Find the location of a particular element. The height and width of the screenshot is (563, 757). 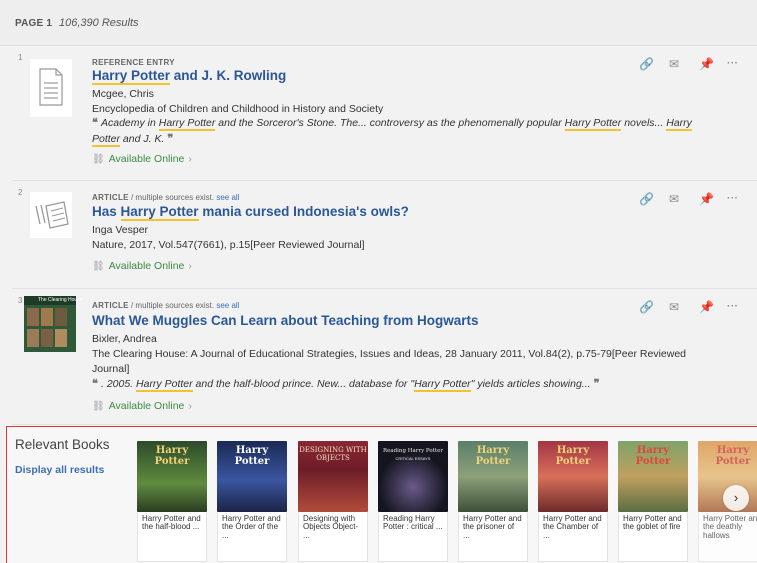

carousel-next-button: › is located at coordinates (736, 498).